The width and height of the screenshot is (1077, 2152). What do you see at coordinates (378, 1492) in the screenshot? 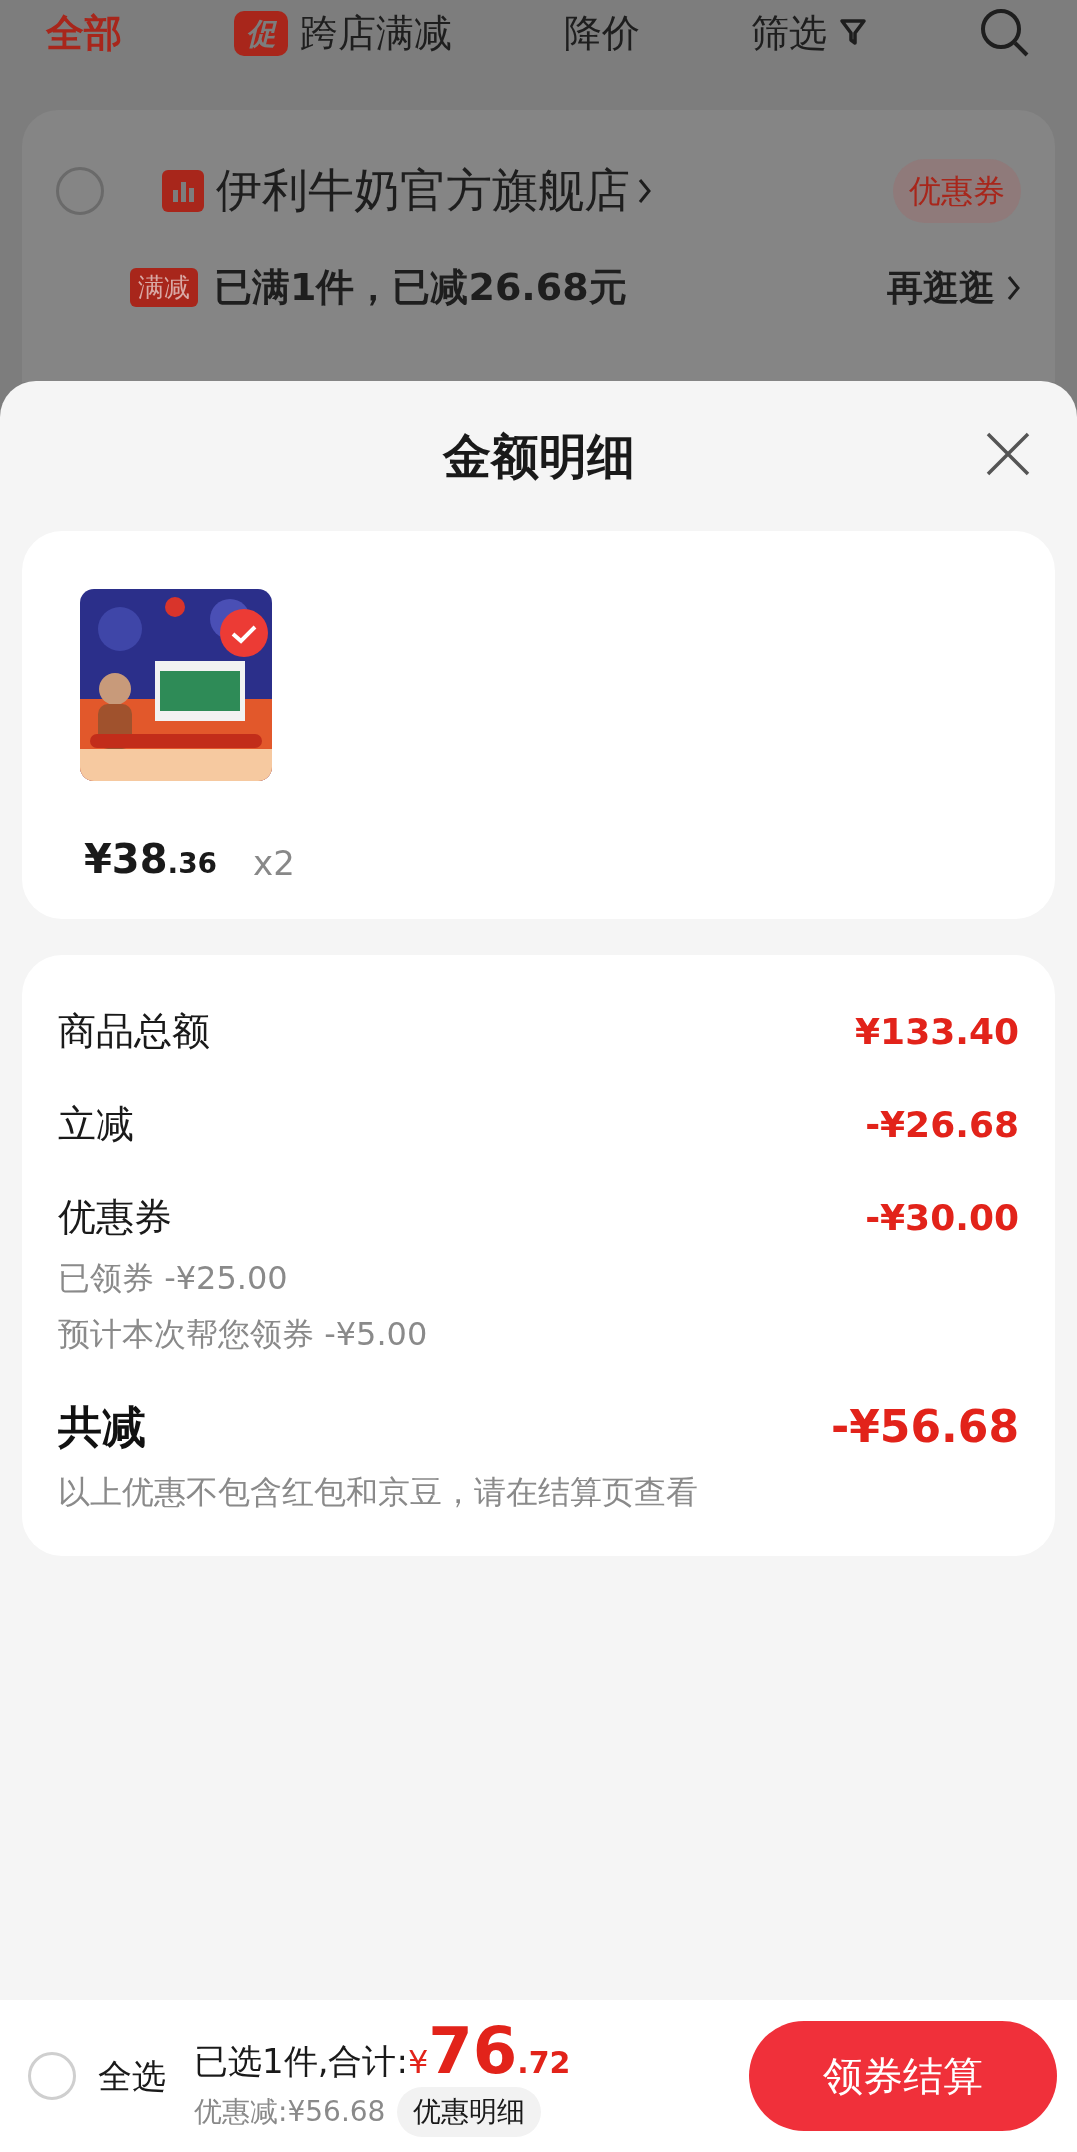
I see `summary-note: 以上优惠不包含红包和京豆，请在结算页查看` at bounding box center [378, 1492].